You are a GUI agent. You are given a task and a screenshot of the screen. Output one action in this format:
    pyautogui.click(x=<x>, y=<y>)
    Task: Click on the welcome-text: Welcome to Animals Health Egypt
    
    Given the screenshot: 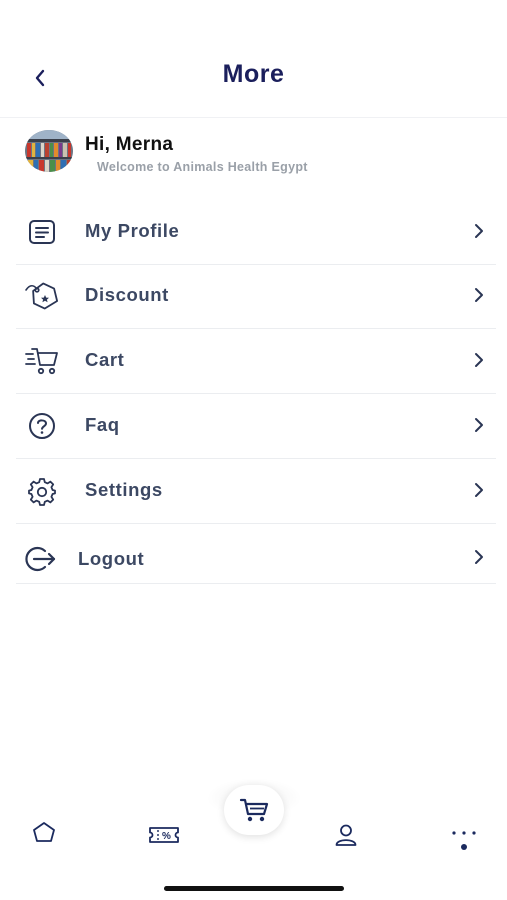 What is the action you would take?
    pyautogui.click(x=202, y=167)
    